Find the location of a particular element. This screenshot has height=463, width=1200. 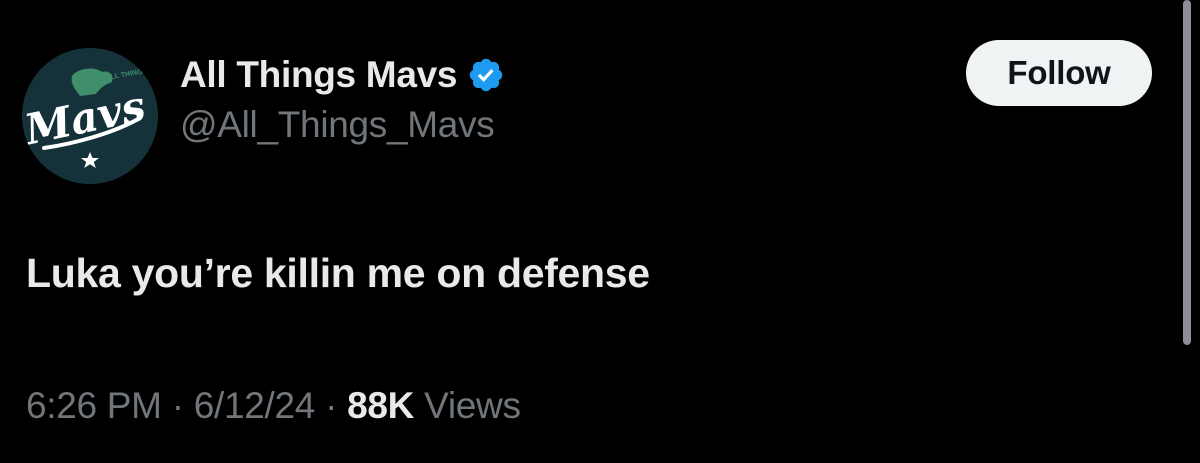

display-name: All Things Mavs is located at coordinates (318, 75).